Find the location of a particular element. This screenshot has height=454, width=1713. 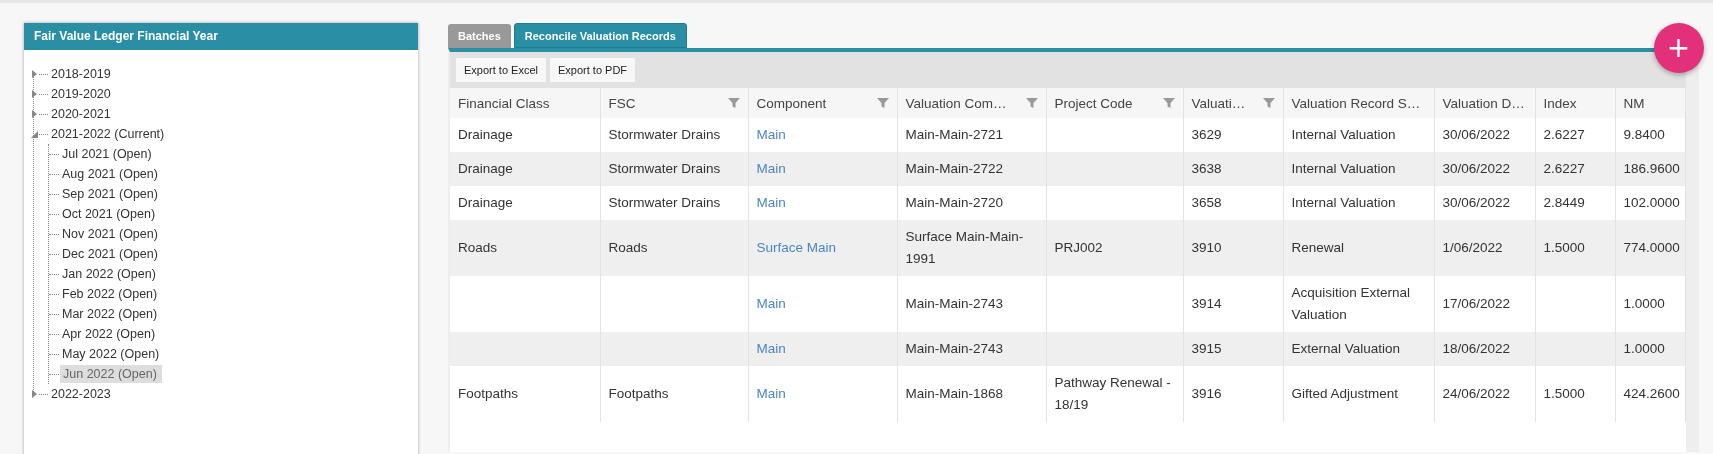

table-cell: 3658 is located at coordinates (1206, 202).